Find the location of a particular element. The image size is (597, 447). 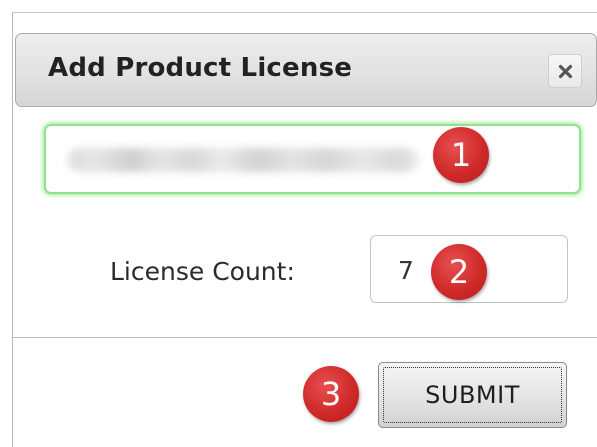

product-key-input is located at coordinates (312, 159).